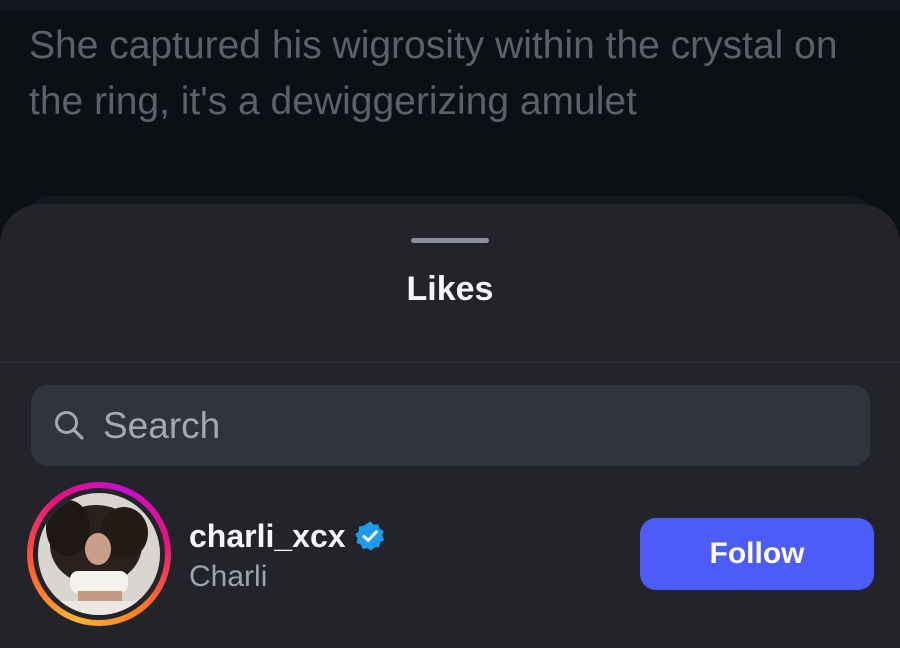 This screenshot has height=648, width=900. Describe the element at coordinates (69, 425) in the screenshot. I see `search-icon` at that location.